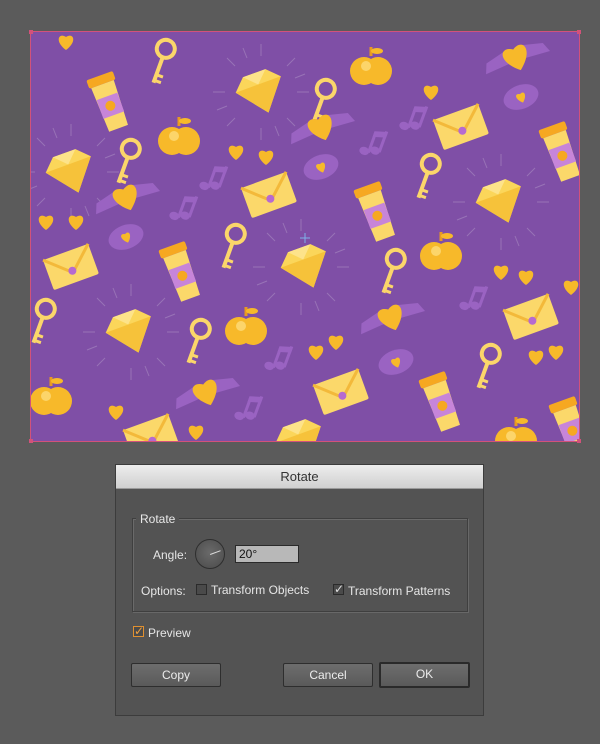  Describe the element at coordinates (163, 591) in the screenshot. I see `options-label: Options:` at that location.